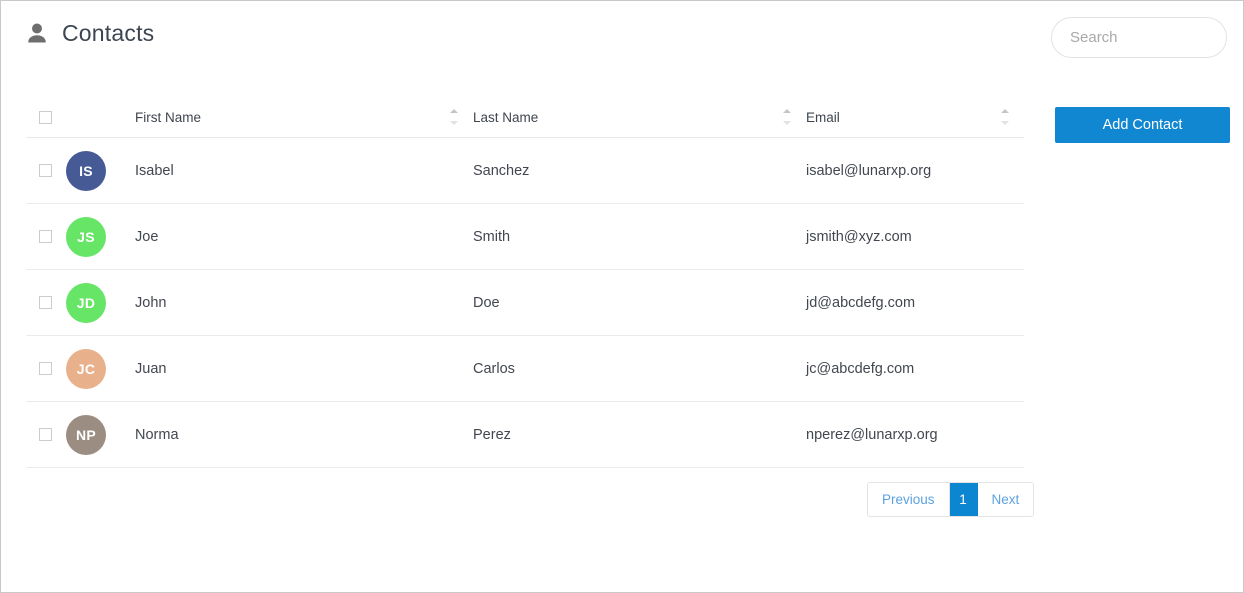 Image resolution: width=1244 pixels, height=593 pixels. Describe the element at coordinates (86, 236) in the screenshot. I see `avatar: JS` at that location.